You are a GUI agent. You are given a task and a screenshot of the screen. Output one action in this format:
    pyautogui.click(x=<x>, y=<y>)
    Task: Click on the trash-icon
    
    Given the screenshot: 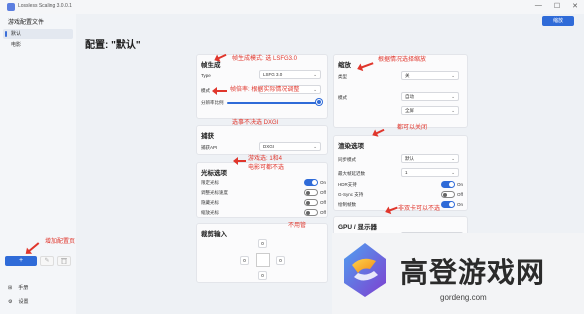 What is the action you would take?
    pyautogui.click(x=64, y=261)
    